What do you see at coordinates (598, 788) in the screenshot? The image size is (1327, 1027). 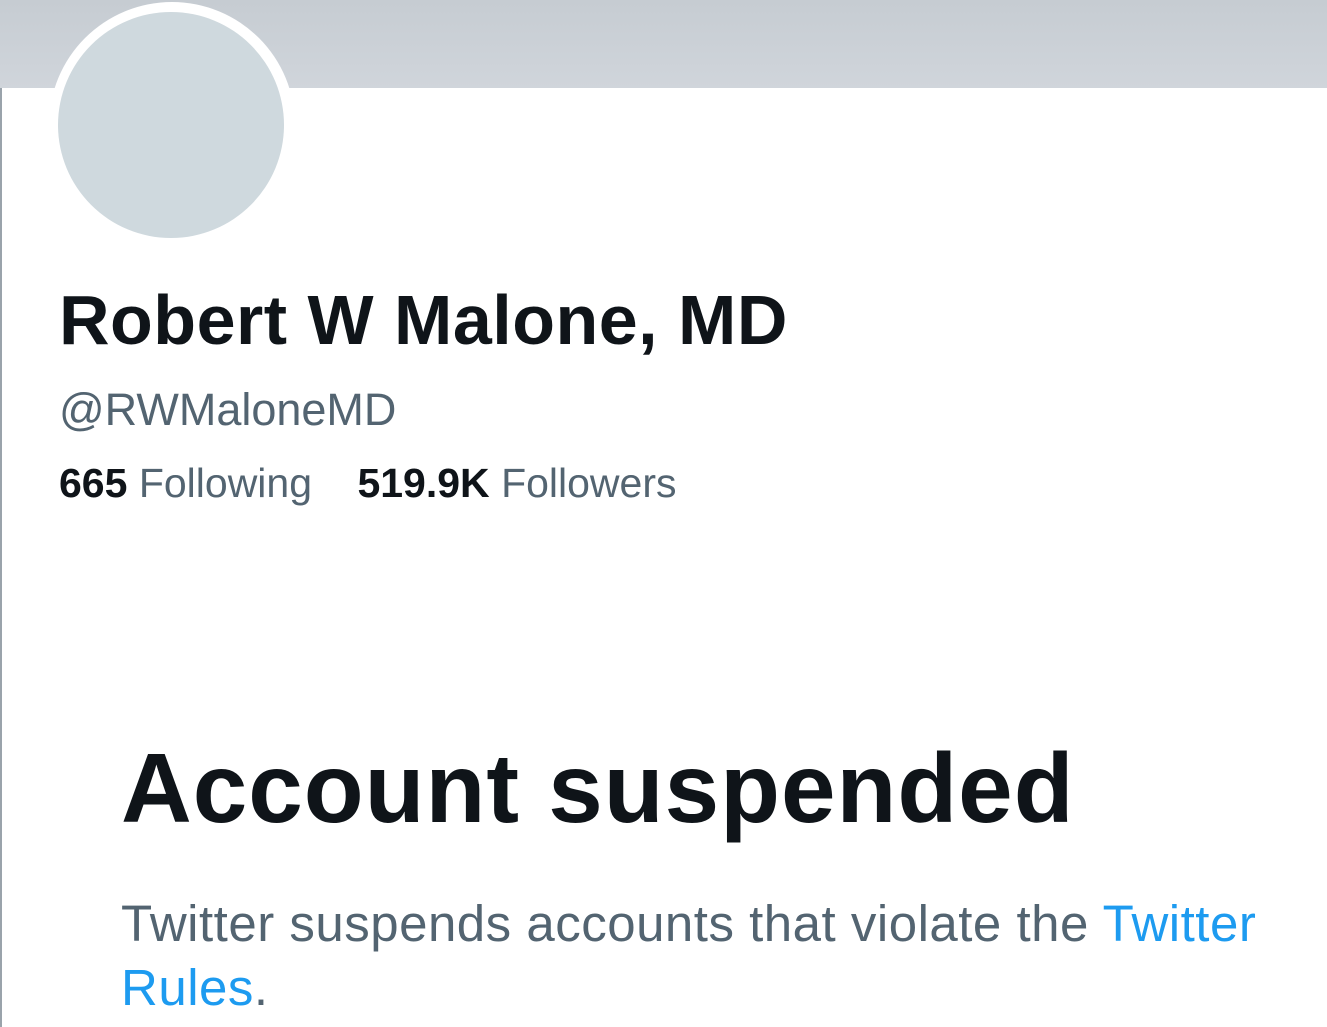 I see `suspension-heading: Account suspended` at bounding box center [598, 788].